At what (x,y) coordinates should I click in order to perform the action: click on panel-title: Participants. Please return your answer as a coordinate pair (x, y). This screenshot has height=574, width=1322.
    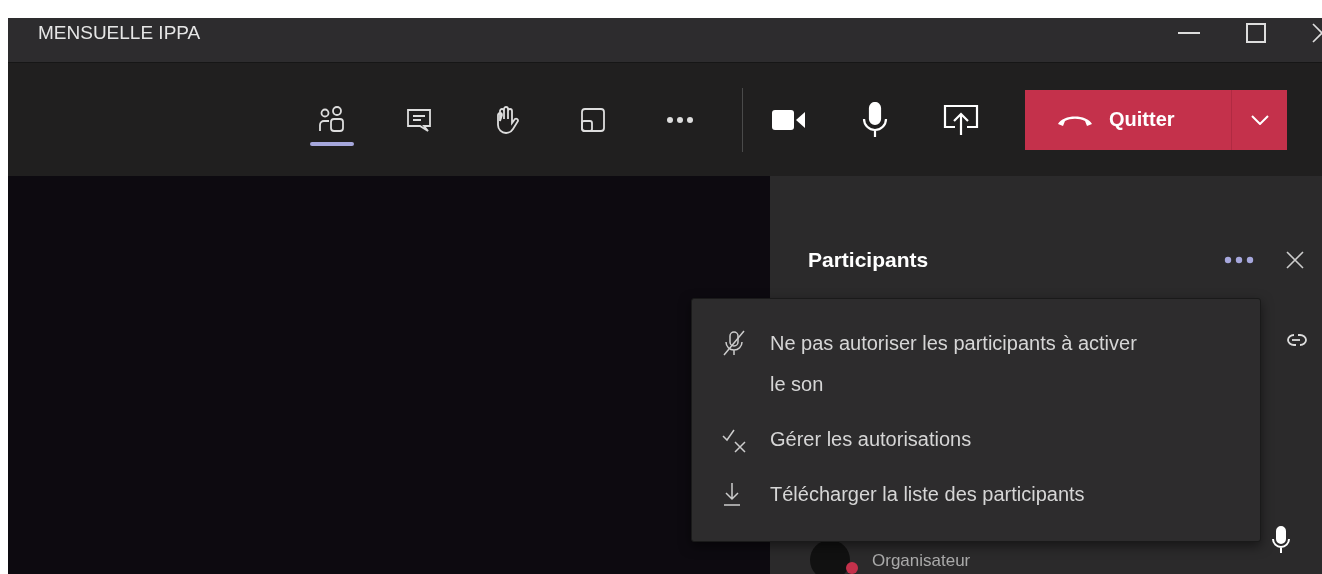
    Looking at the image, I should click on (868, 260).